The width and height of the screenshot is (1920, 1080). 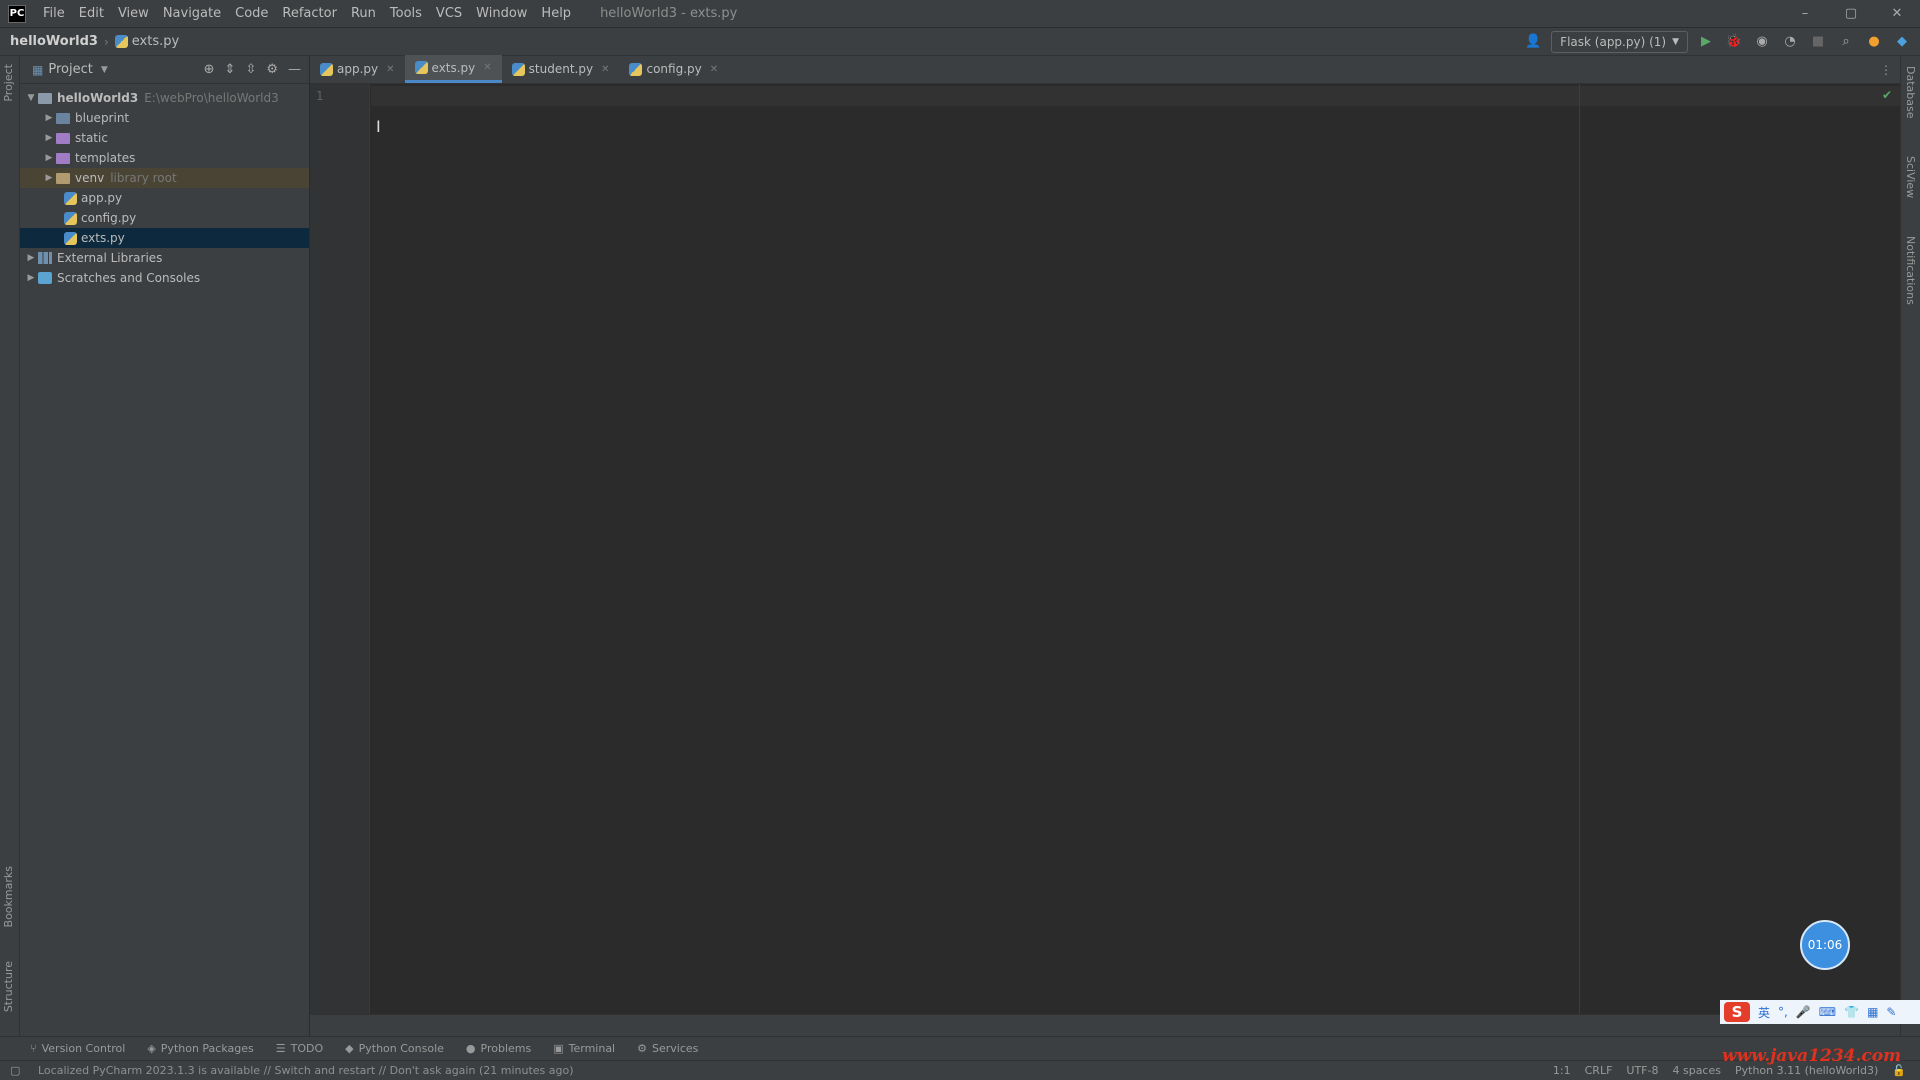 What do you see at coordinates (91, 14) in the screenshot?
I see `menu-edit: Edit` at bounding box center [91, 14].